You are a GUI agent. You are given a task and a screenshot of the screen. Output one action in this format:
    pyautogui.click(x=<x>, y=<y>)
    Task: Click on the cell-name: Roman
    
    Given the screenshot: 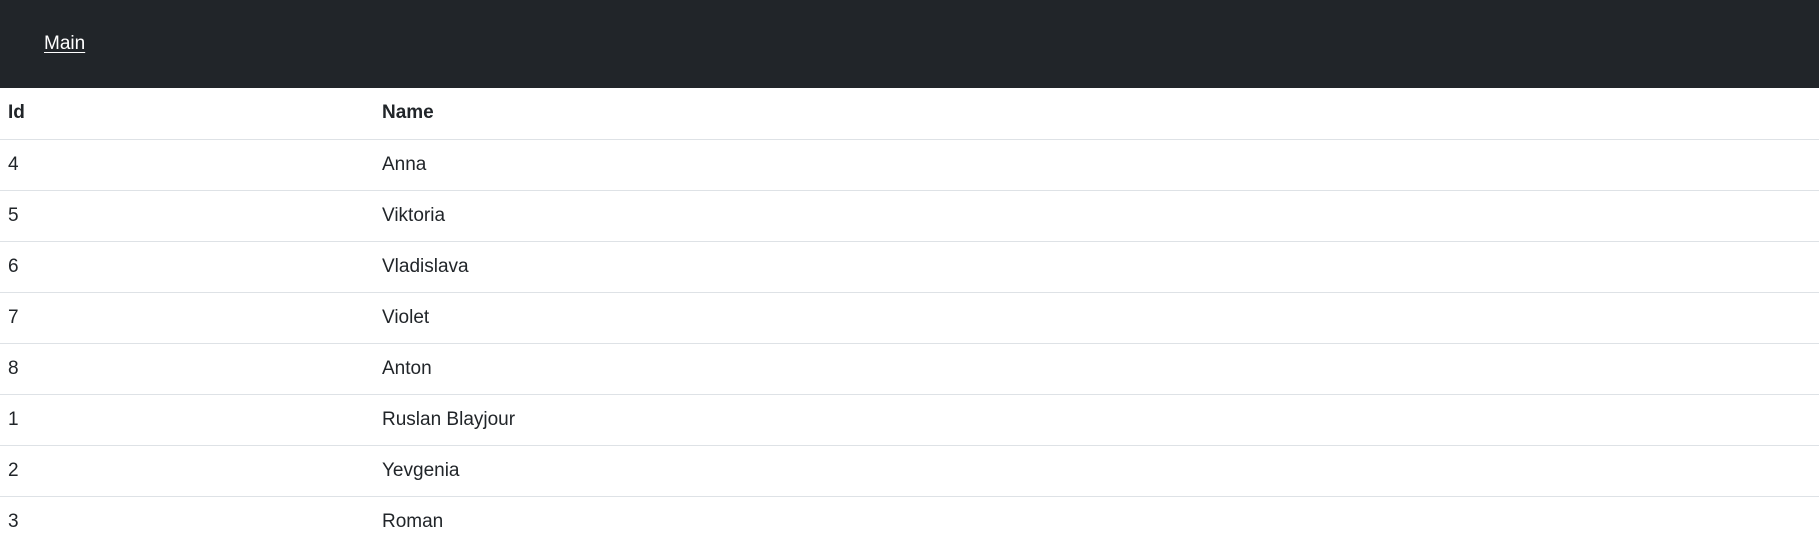 What is the action you would take?
    pyautogui.click(x=413, y=521)
    